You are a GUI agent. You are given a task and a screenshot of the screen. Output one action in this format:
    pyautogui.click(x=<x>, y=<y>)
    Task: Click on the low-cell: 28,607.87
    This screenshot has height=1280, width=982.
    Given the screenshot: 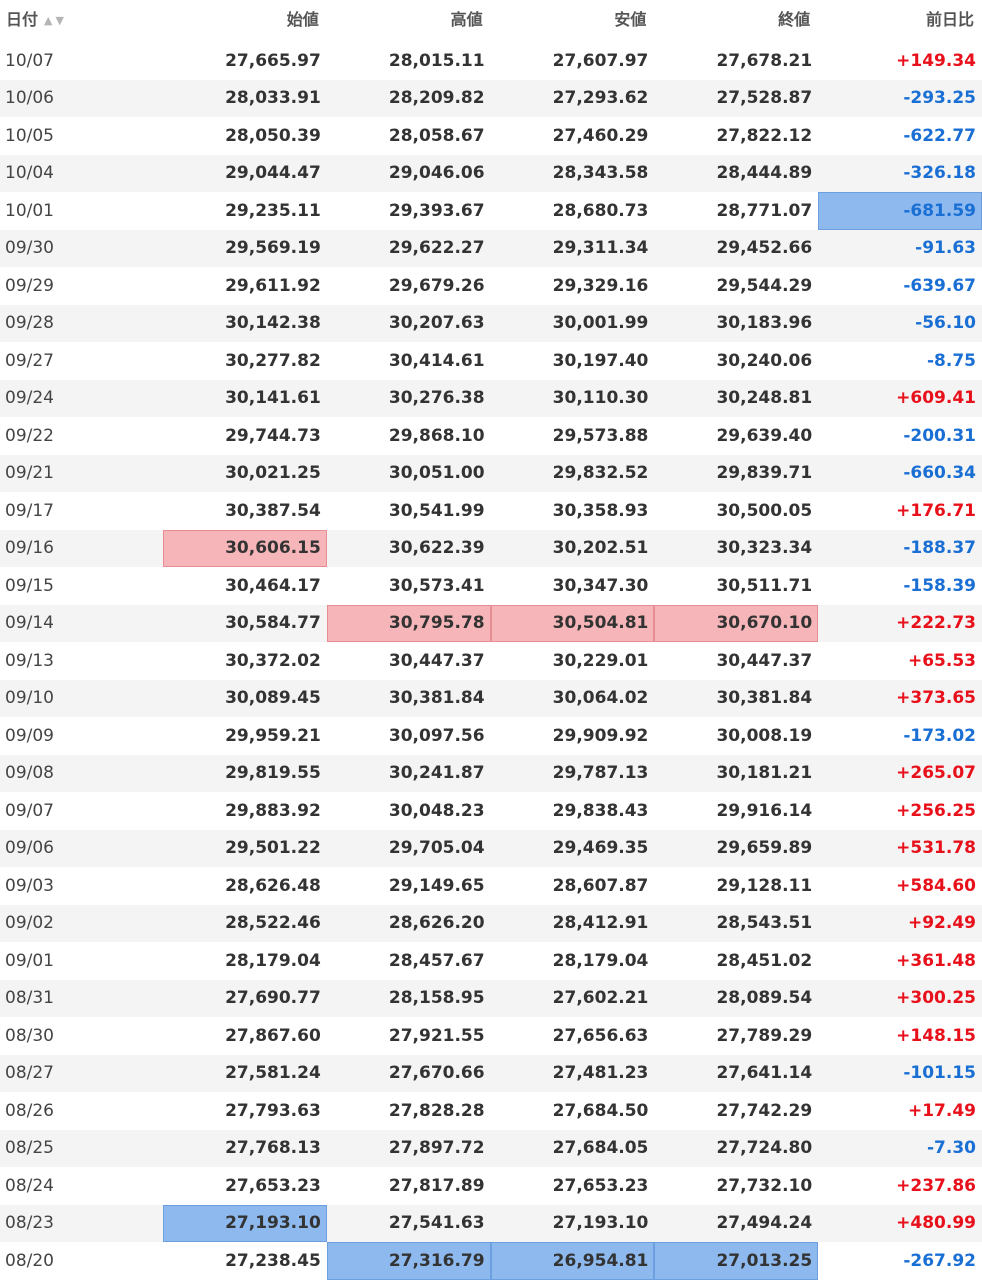 What is the action you would take?
    pyautogui.click(x=600, y=885)
    